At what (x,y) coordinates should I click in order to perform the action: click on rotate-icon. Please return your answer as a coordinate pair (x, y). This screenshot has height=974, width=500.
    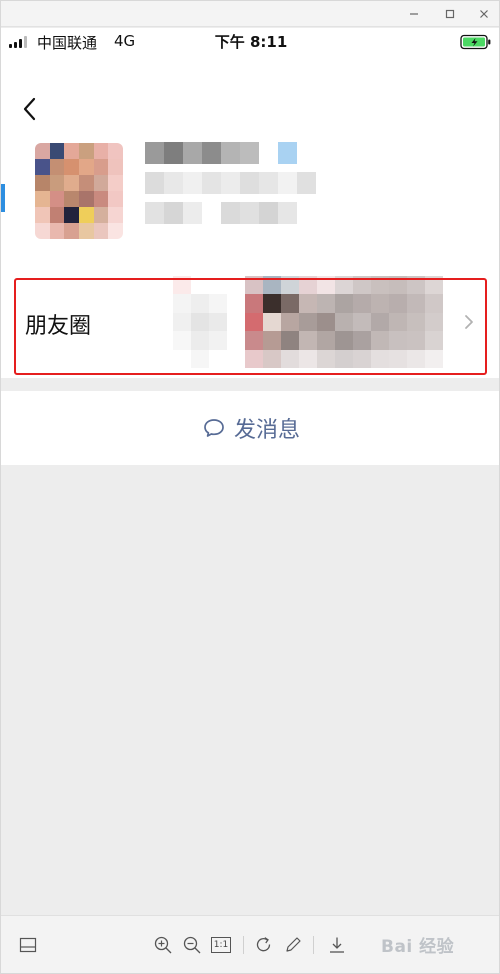
    Looking at the image, I should click on (264, 945).